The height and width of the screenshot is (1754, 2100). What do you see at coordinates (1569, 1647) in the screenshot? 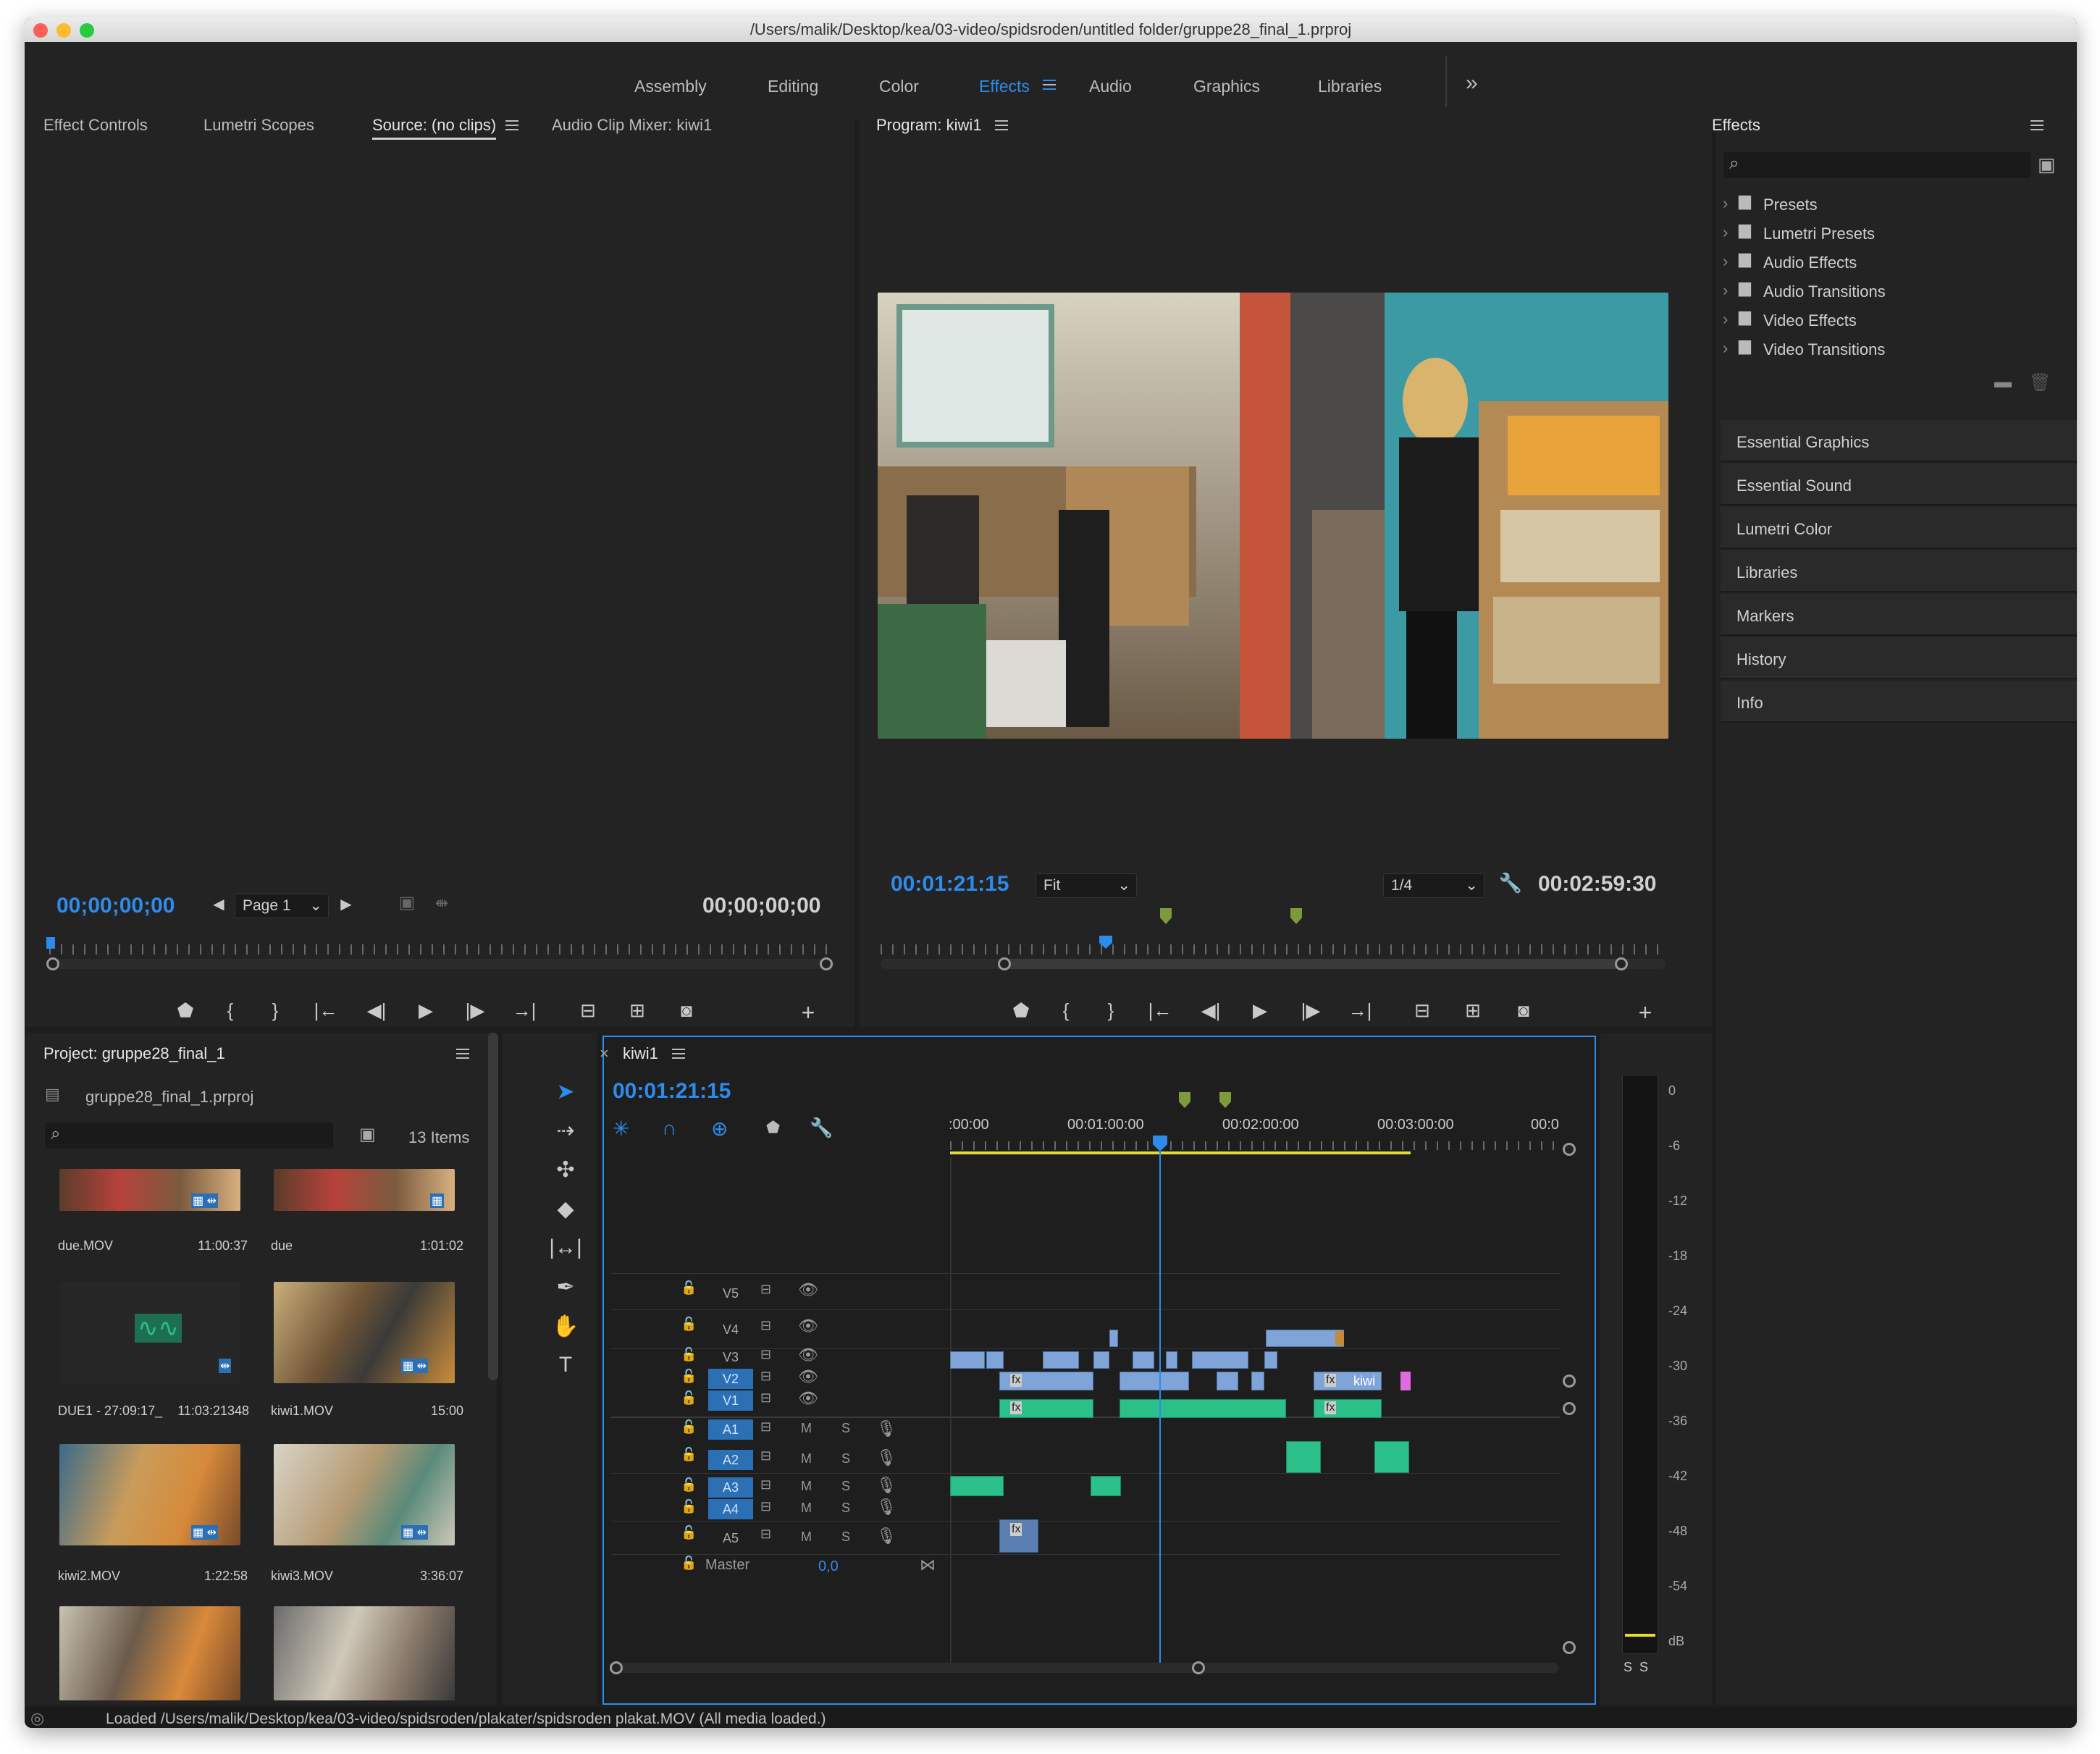
I see `bottom-zoom-handle` at bounding box center [1569, 1647].